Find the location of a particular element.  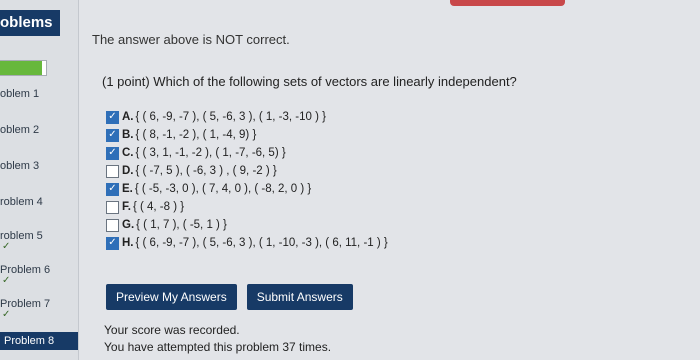

preview-answers-button: Preview My Answers is located at coordinates (171, 297).